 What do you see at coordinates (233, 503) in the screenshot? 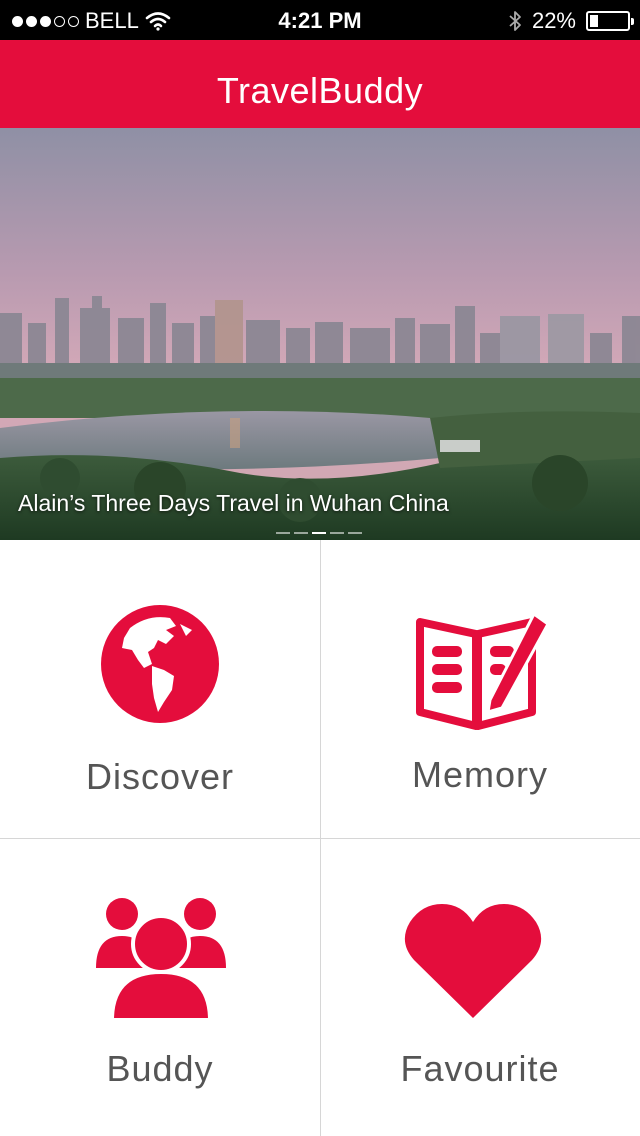
I see `hero-caption: Alain’s Three Days Travel in Wuhan China` at bounding box center [233, 503].